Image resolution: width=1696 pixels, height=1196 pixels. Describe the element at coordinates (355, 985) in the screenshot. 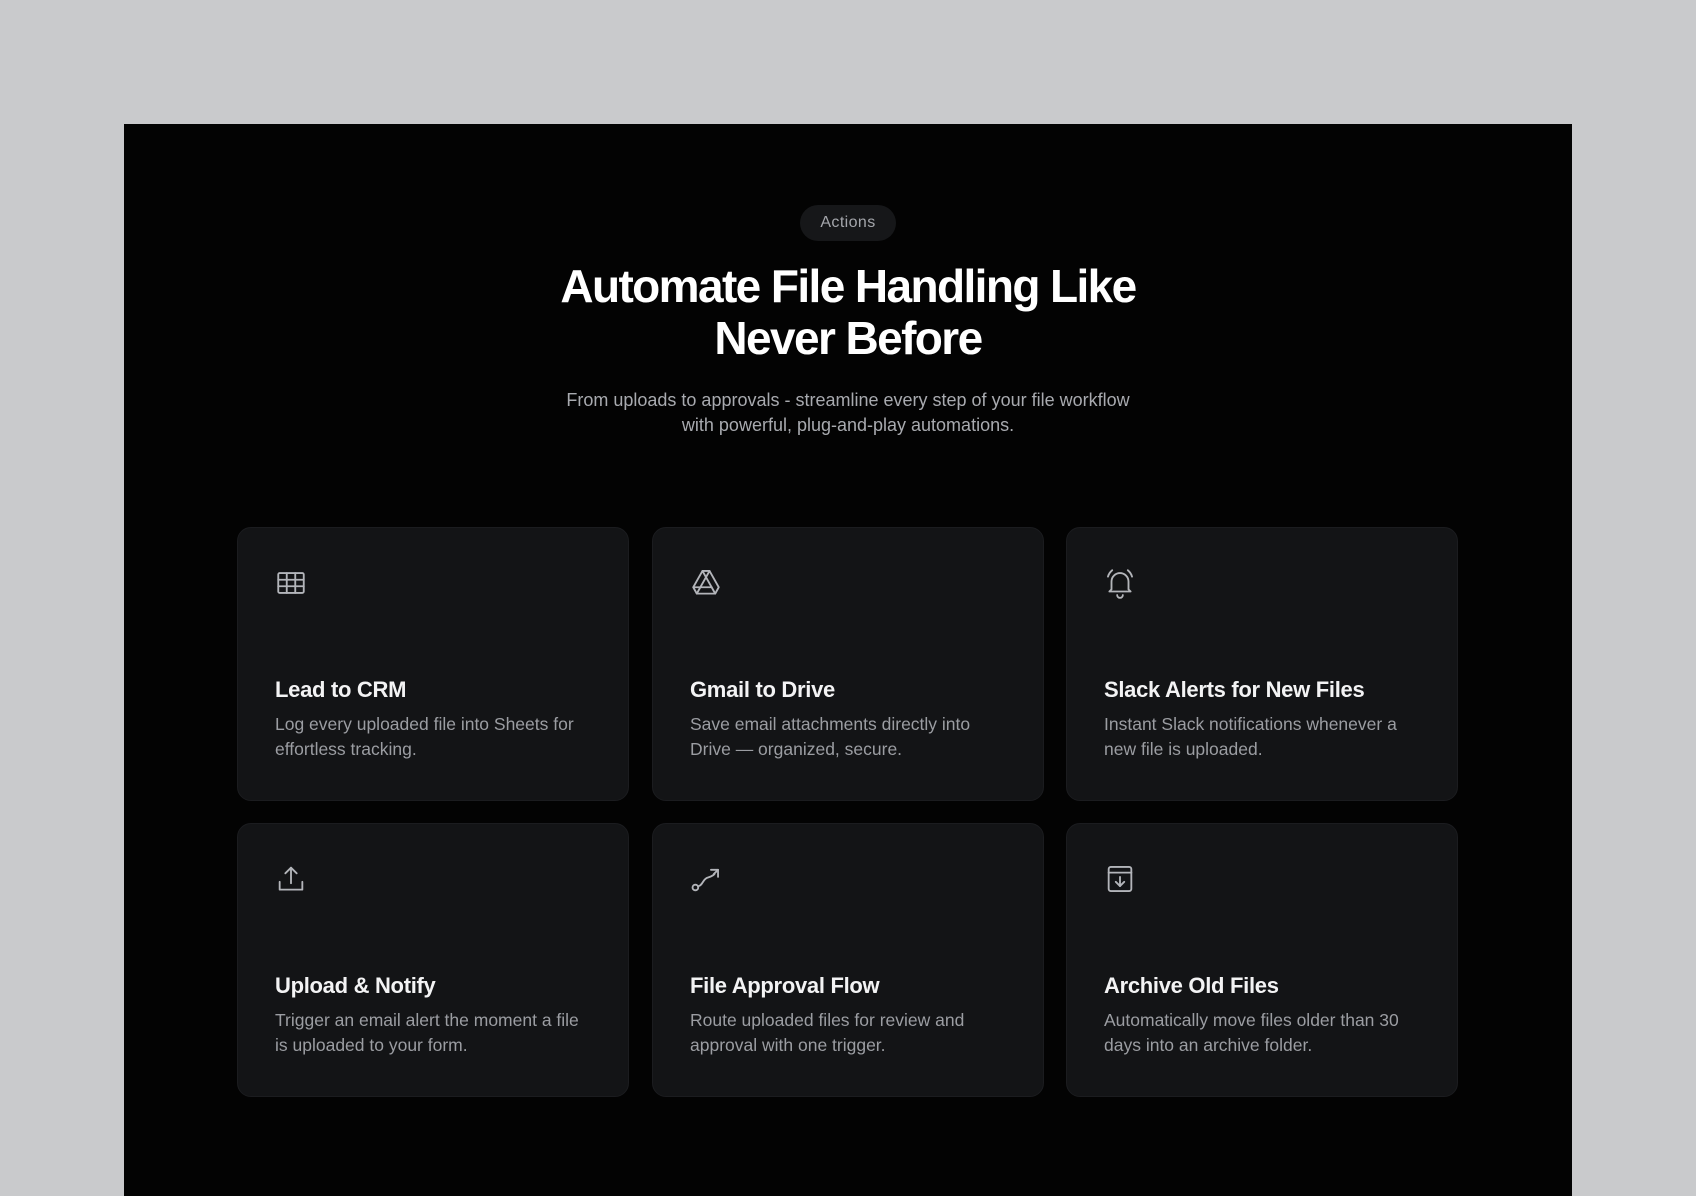

I see `card-title: Upload & Notify` at that location.